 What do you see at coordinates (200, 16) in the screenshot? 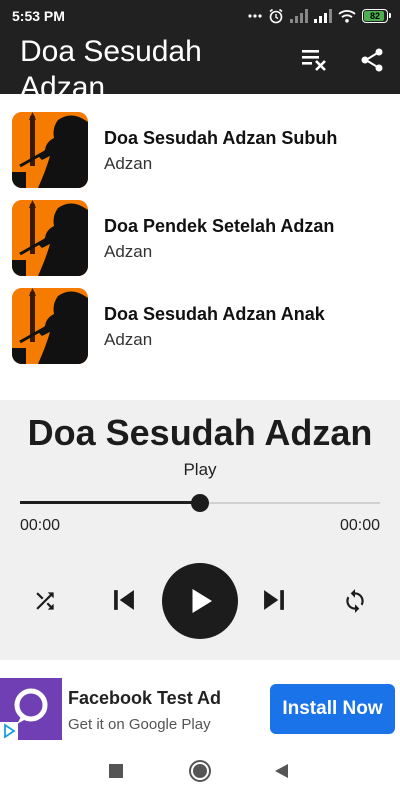
I see `status-bar: 5:53 PM 82` at bounding box center [200, 16].